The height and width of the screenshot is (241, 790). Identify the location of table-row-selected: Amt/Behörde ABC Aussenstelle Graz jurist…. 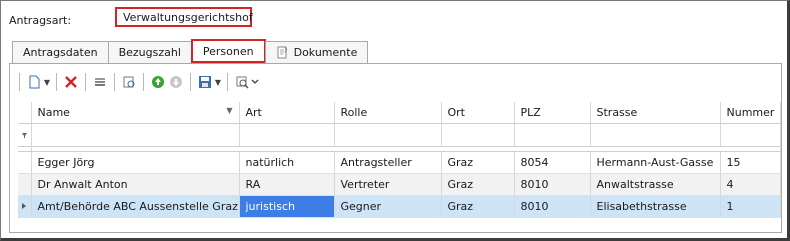
(399, 206).